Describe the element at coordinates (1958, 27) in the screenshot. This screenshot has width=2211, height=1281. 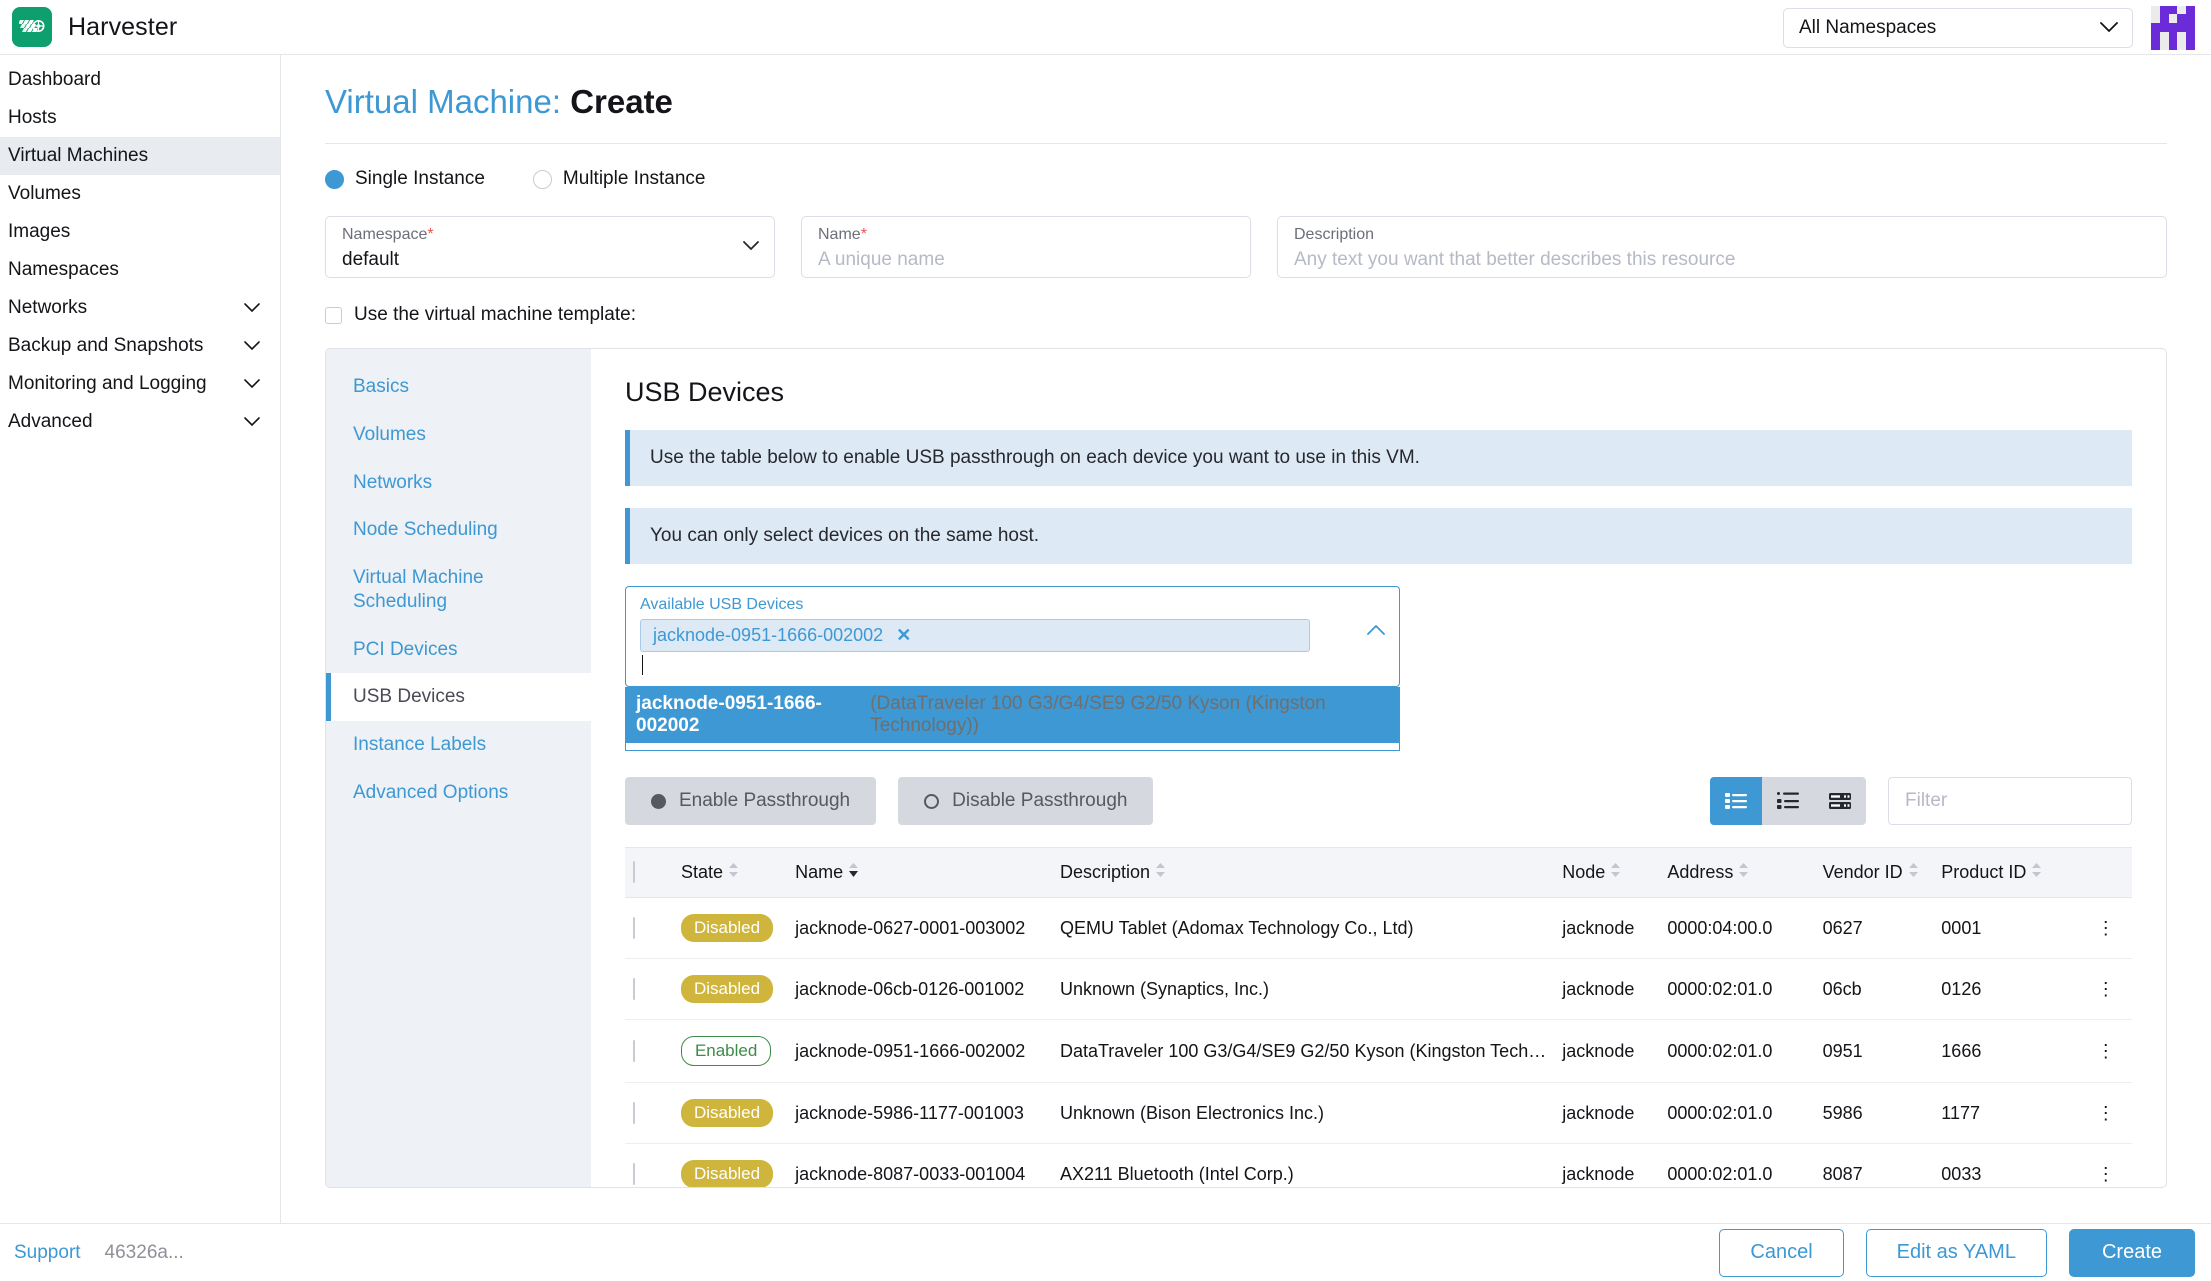
I see `namespace-filter-select: All Namespaces` at that location.